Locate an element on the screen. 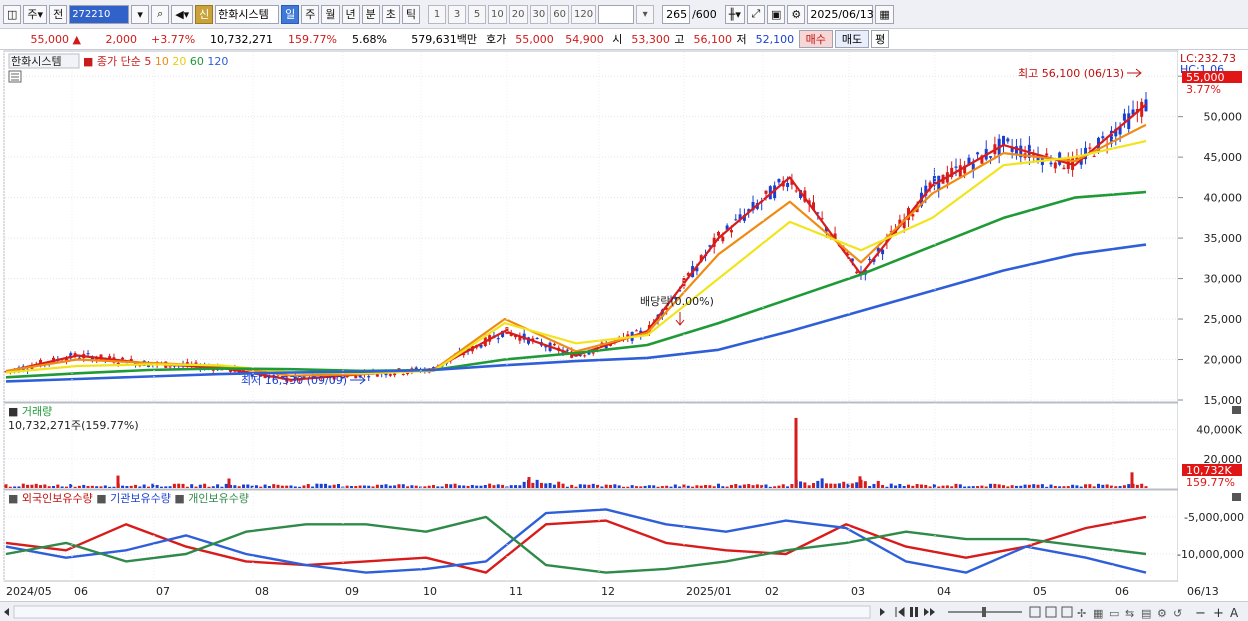 The height and width of the screenshot is (621, 1248). layout-select: 주 ▾ is located at coordinates (35, 14).